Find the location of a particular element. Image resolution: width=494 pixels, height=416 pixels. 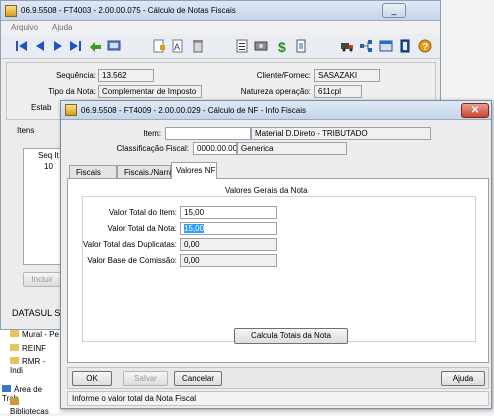

grid-header: Seq It is located at coordinates (48, 155).